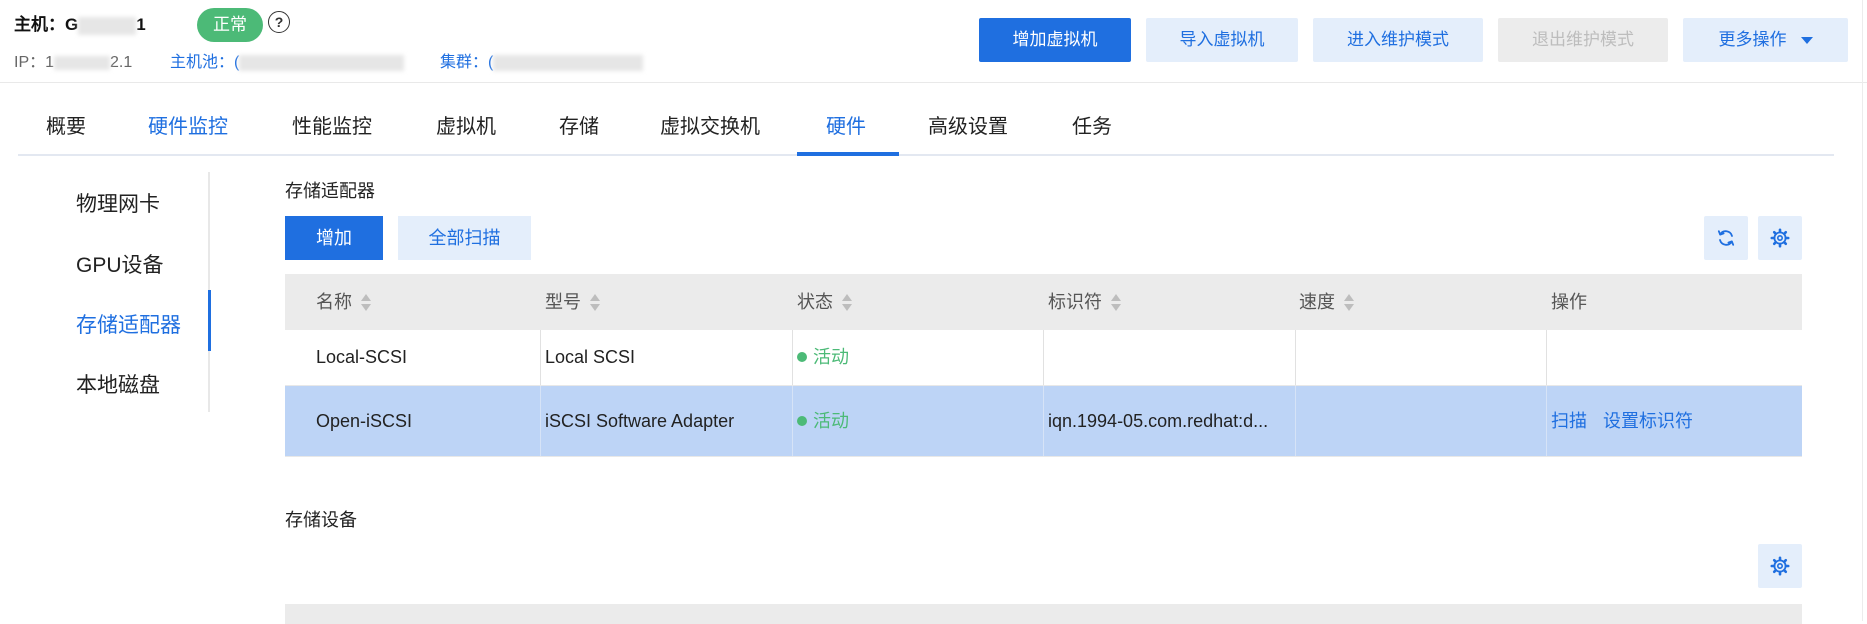 The height and width of the screenshot is (624, 1867). I want to click on import-vm-button: 导入虚拟机, so click(1222, 40).